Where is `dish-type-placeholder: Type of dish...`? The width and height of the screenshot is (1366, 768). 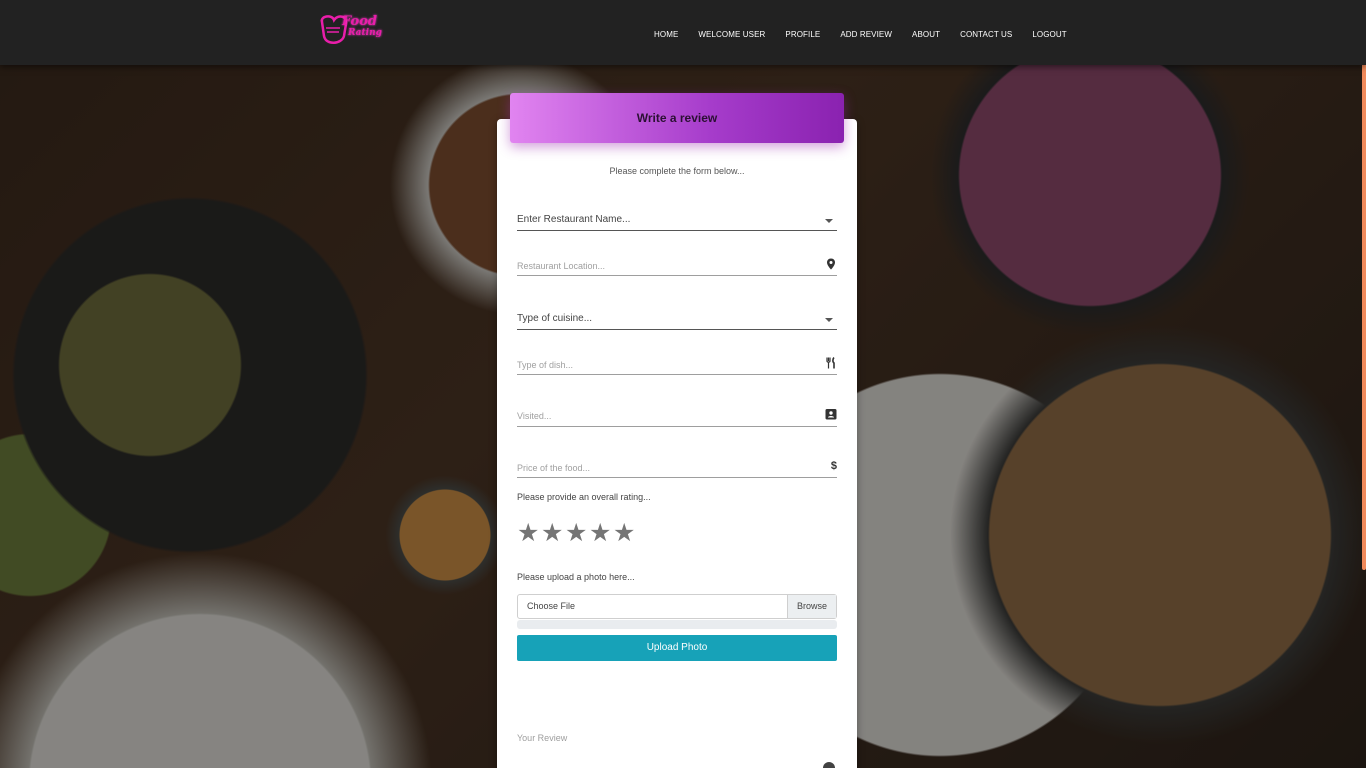
dish-type-placeholder: Type of dish... is located at coordinates (545, 365).